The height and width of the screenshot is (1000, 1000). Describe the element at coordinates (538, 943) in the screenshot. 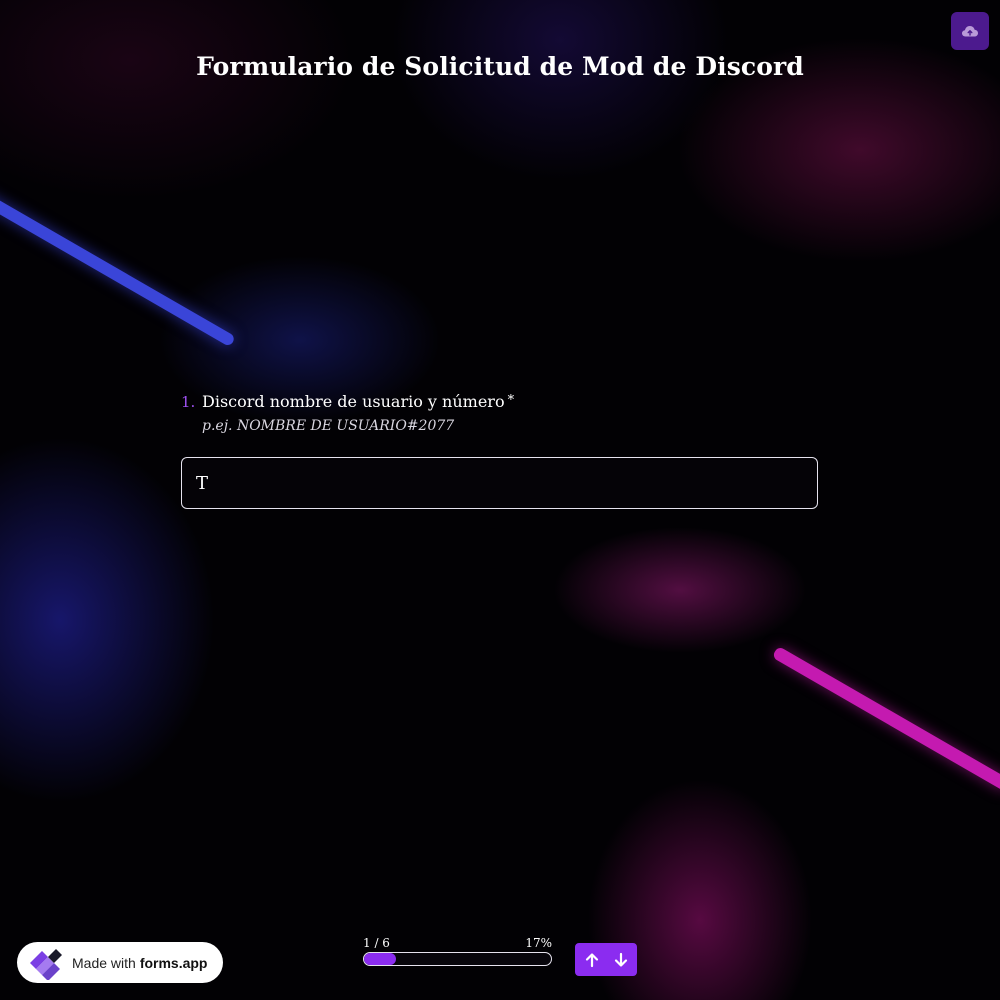

I see `progress-percent: 17%` at that location.